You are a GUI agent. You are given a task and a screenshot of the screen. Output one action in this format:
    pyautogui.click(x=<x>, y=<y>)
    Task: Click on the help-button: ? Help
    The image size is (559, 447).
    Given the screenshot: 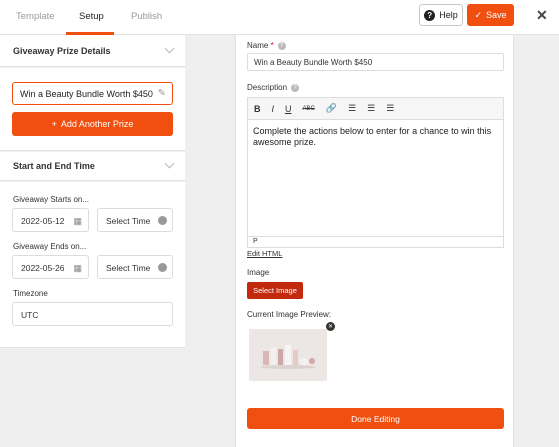 What is the action you would take?
    pyautogui.click(x=441, y=15)
    